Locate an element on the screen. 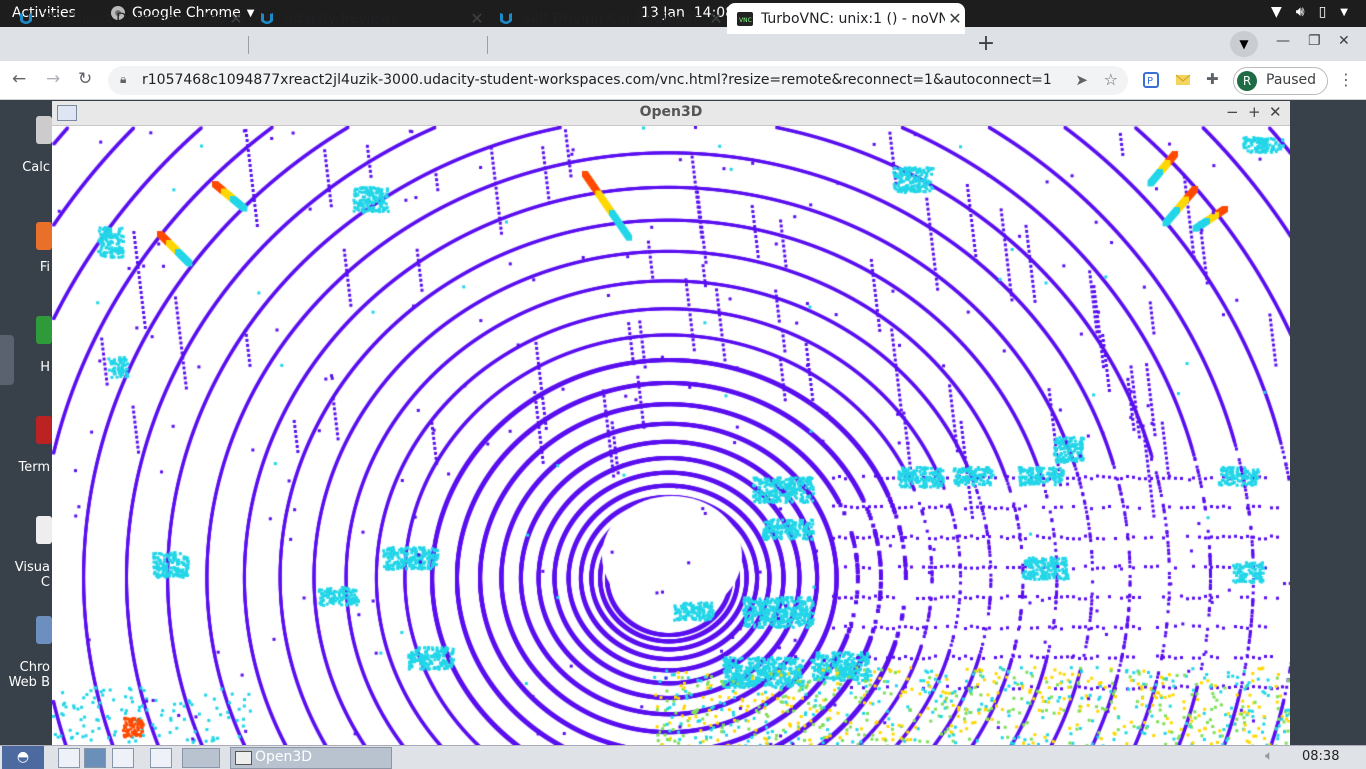 This screenshot has width=1366, height=769. chrome-menu-button: ⋮ is located at coordinates (1346, 79).